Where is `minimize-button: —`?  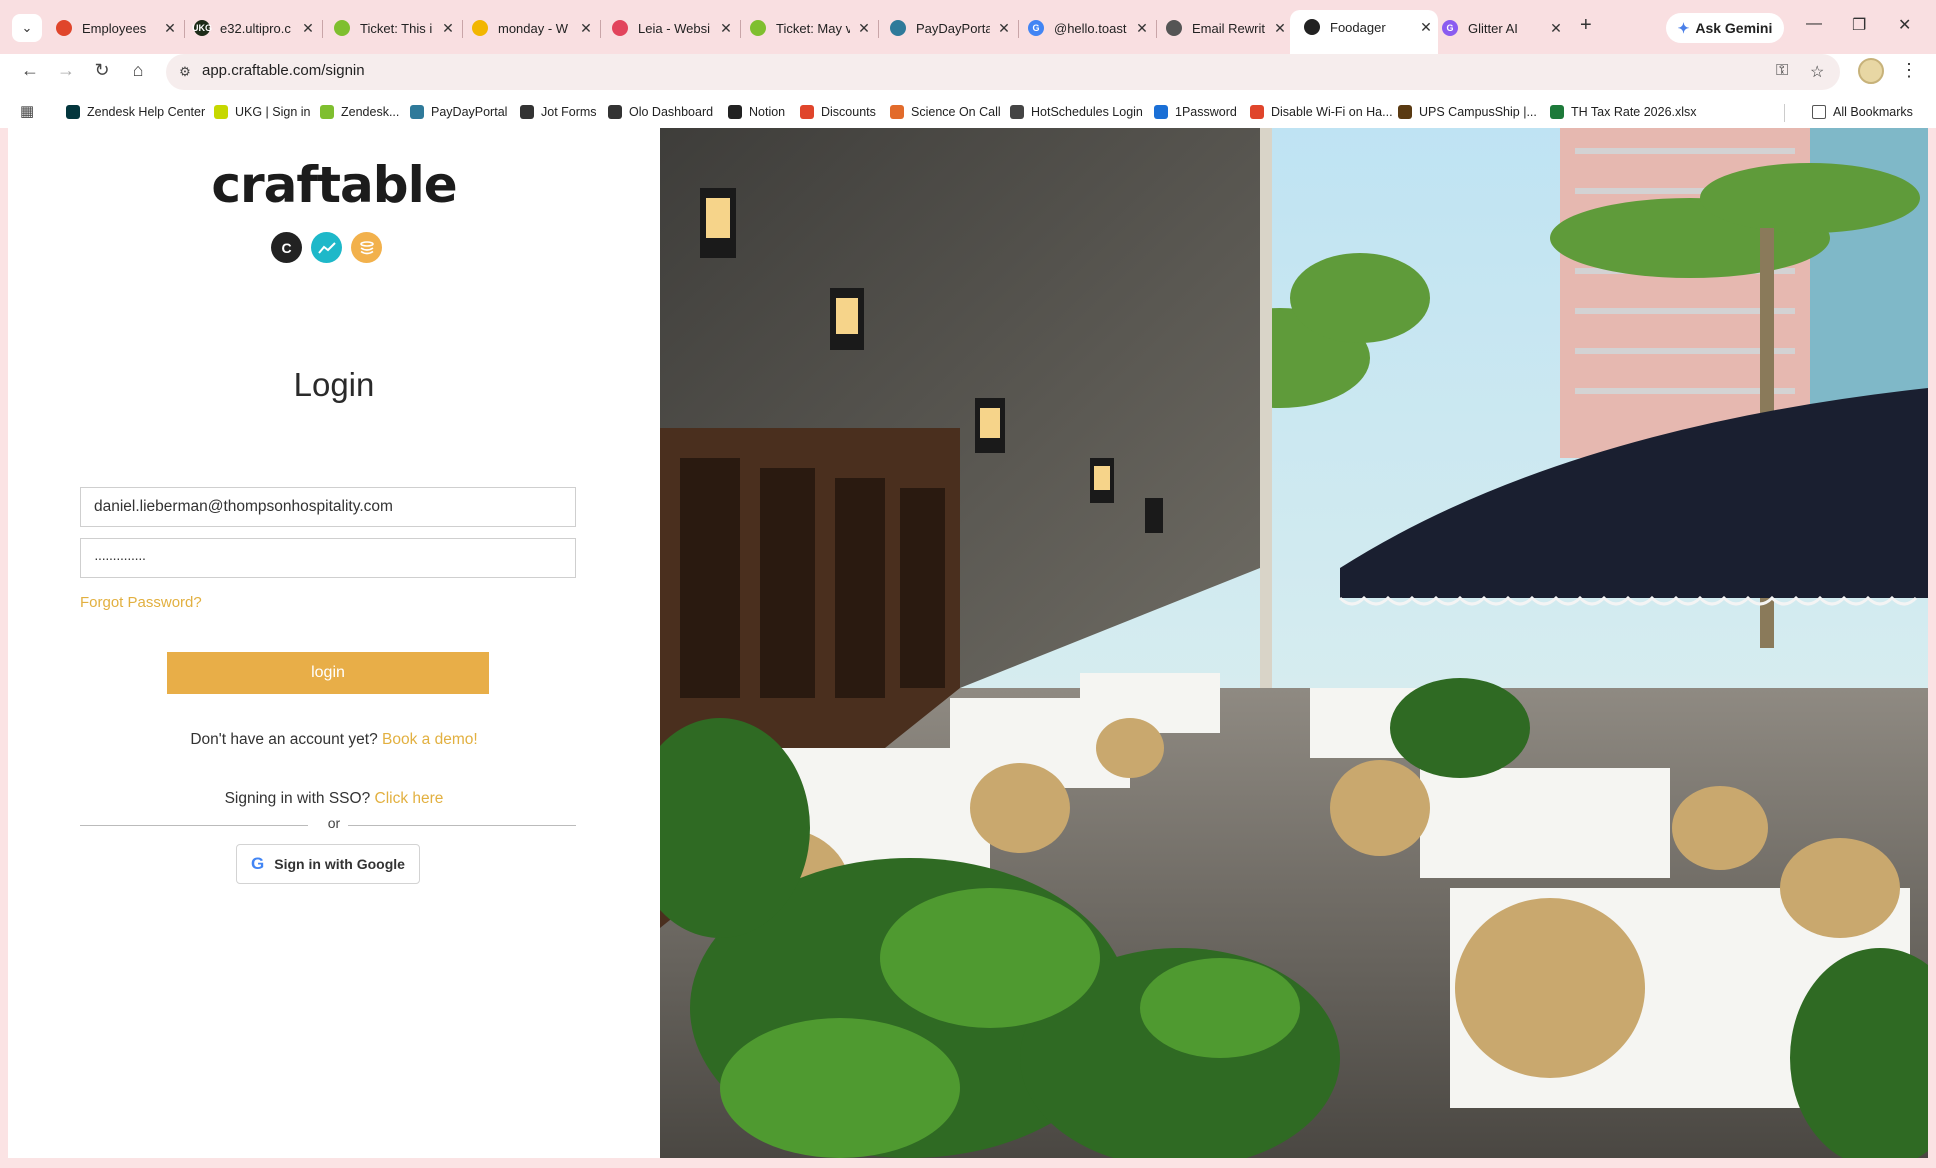 minimize-button: — is located at coordinates (1814, 24).